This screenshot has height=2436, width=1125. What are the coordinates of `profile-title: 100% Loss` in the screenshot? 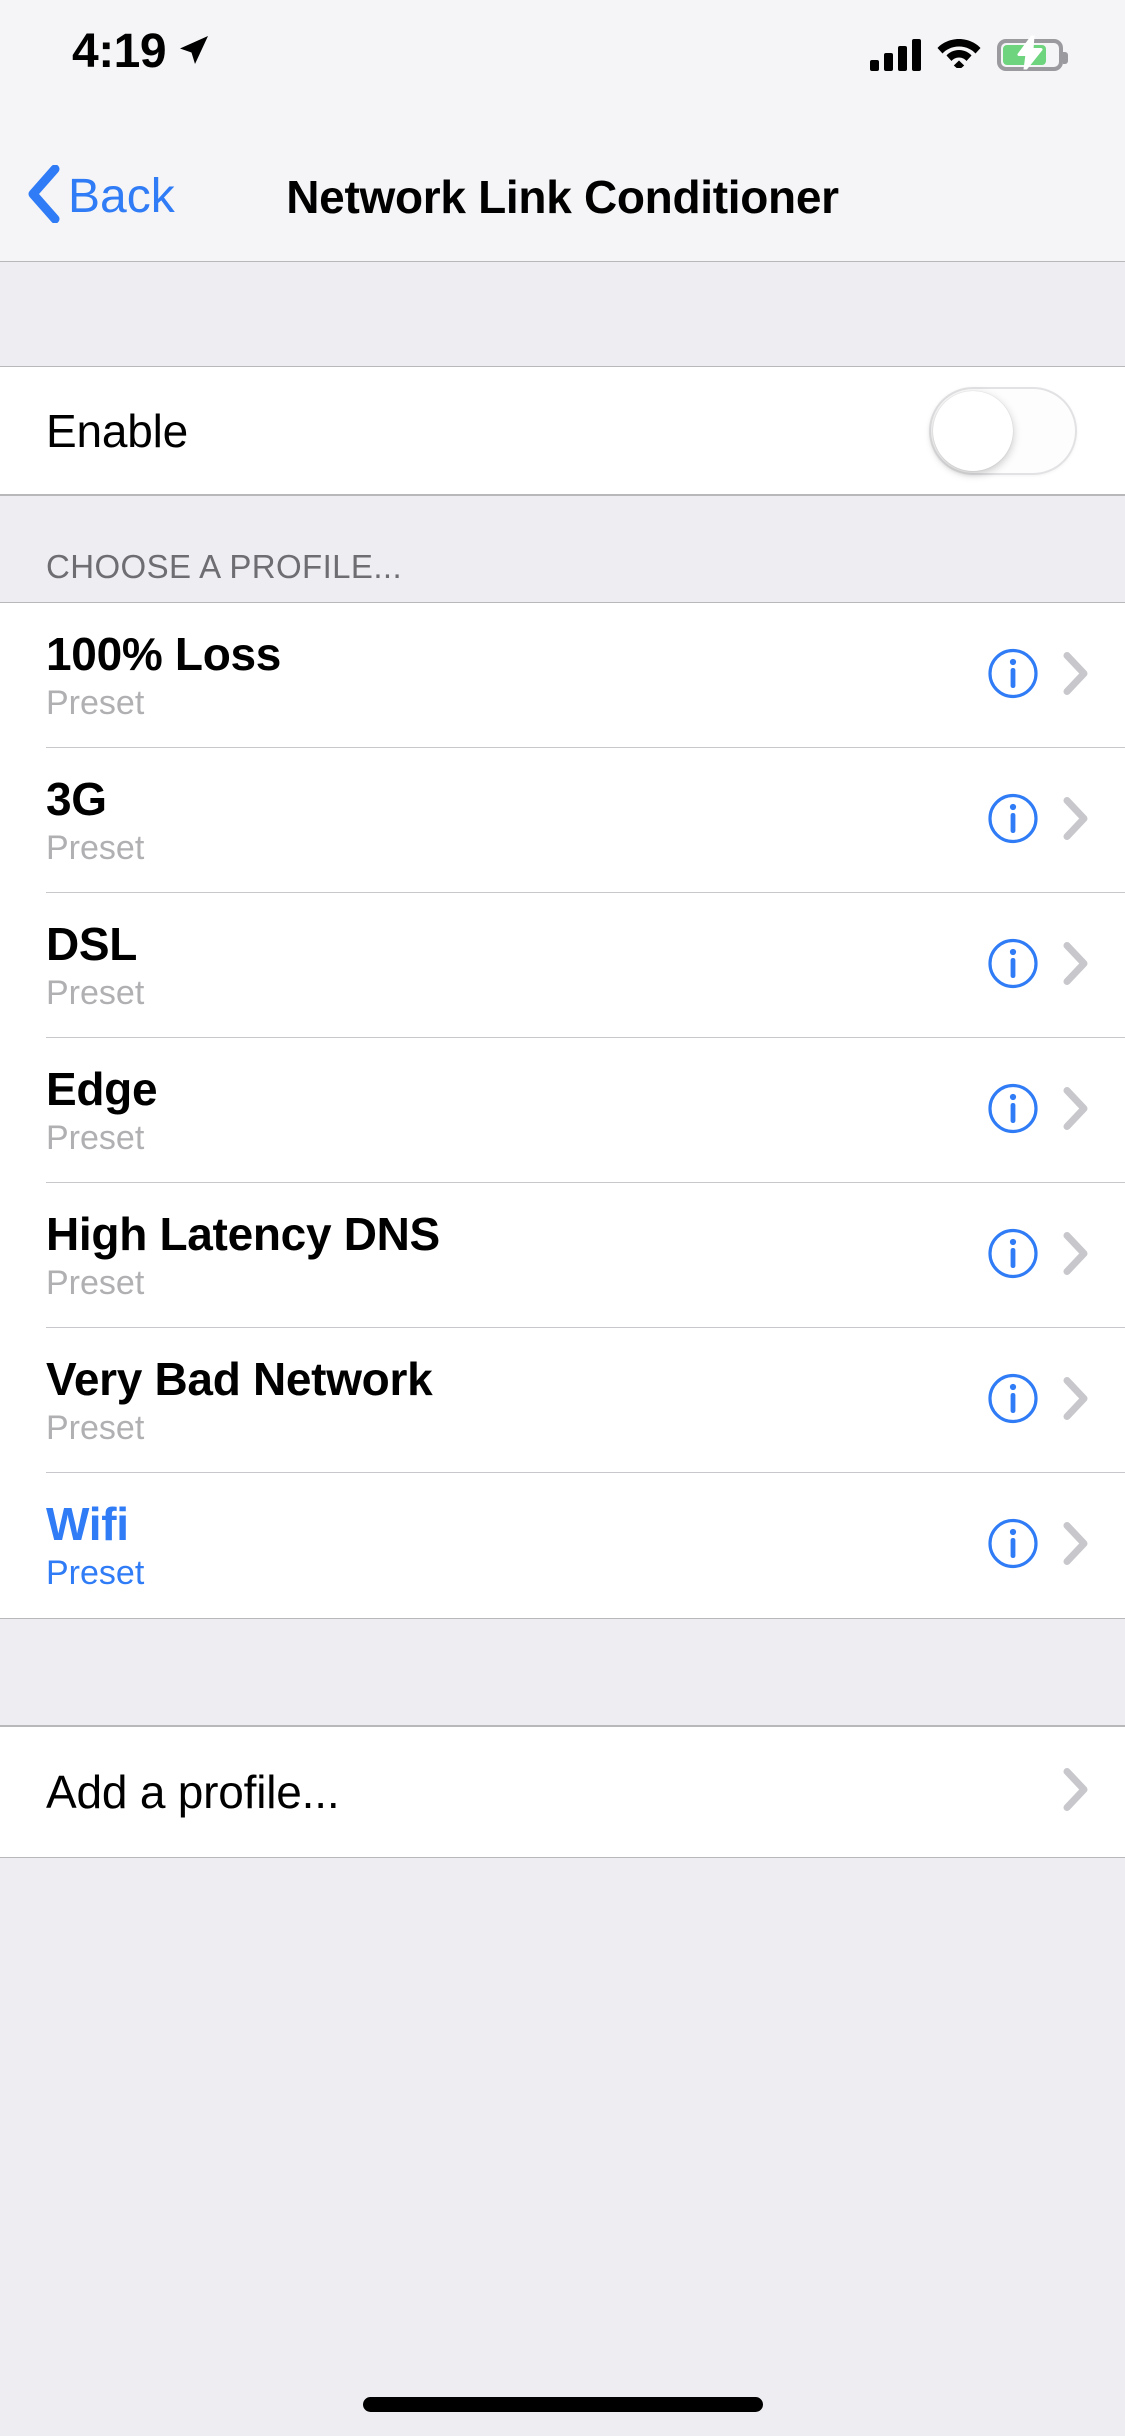 It's located at (164, 653).